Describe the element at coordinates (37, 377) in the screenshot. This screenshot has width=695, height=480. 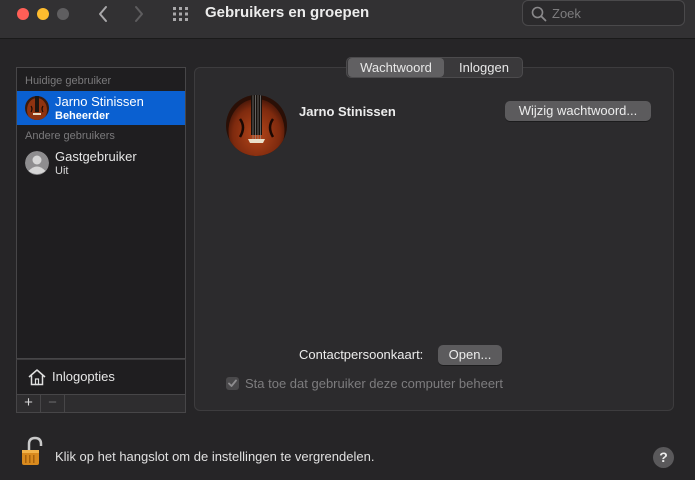
I see `house-icon` at that location.